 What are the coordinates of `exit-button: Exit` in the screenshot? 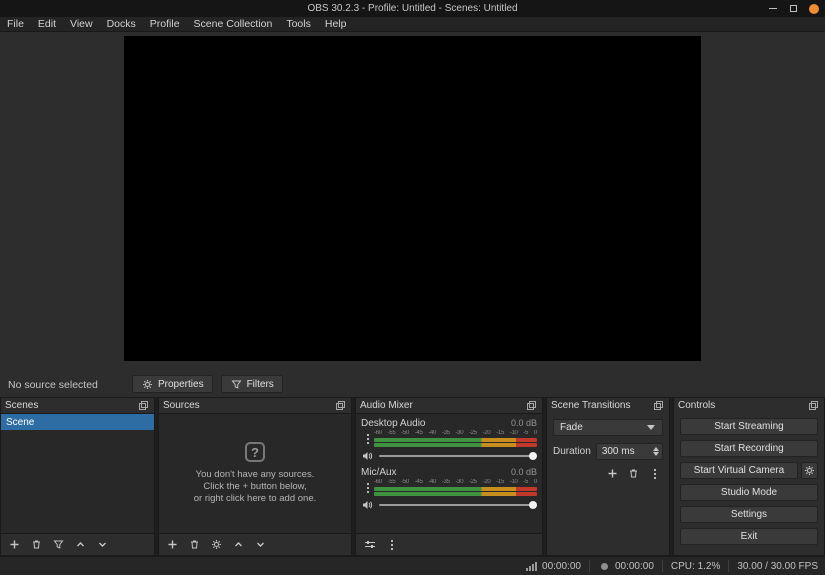 It's located at (749, 536).